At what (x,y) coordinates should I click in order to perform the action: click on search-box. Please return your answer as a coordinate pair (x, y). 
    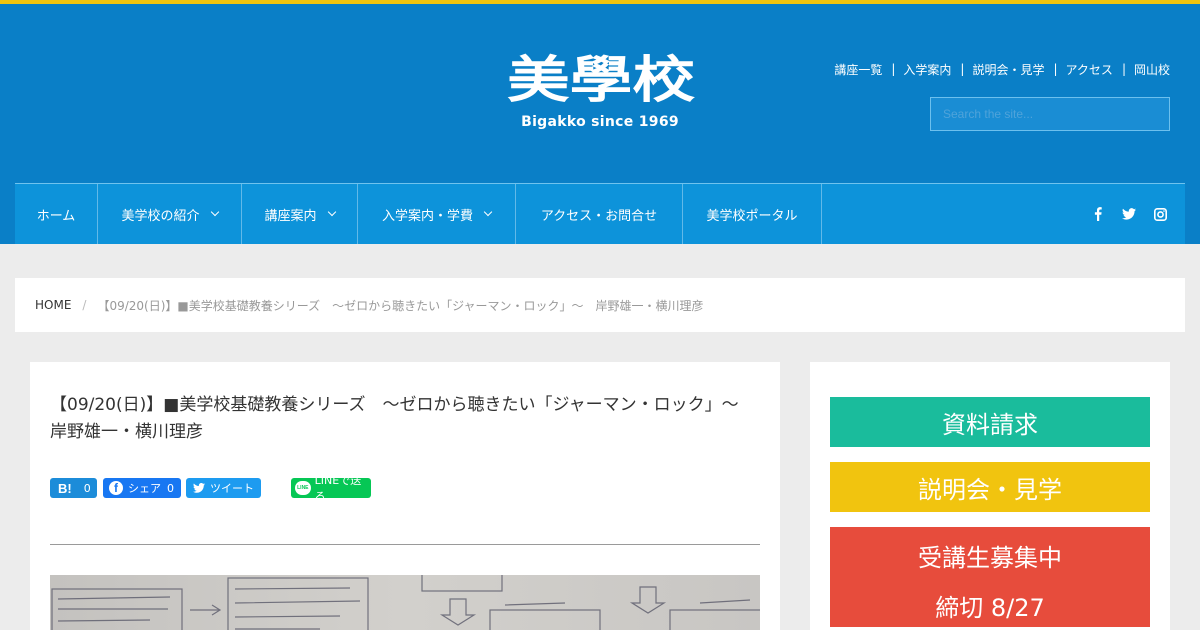
    Looking at the image, I should click on (1050, 114).